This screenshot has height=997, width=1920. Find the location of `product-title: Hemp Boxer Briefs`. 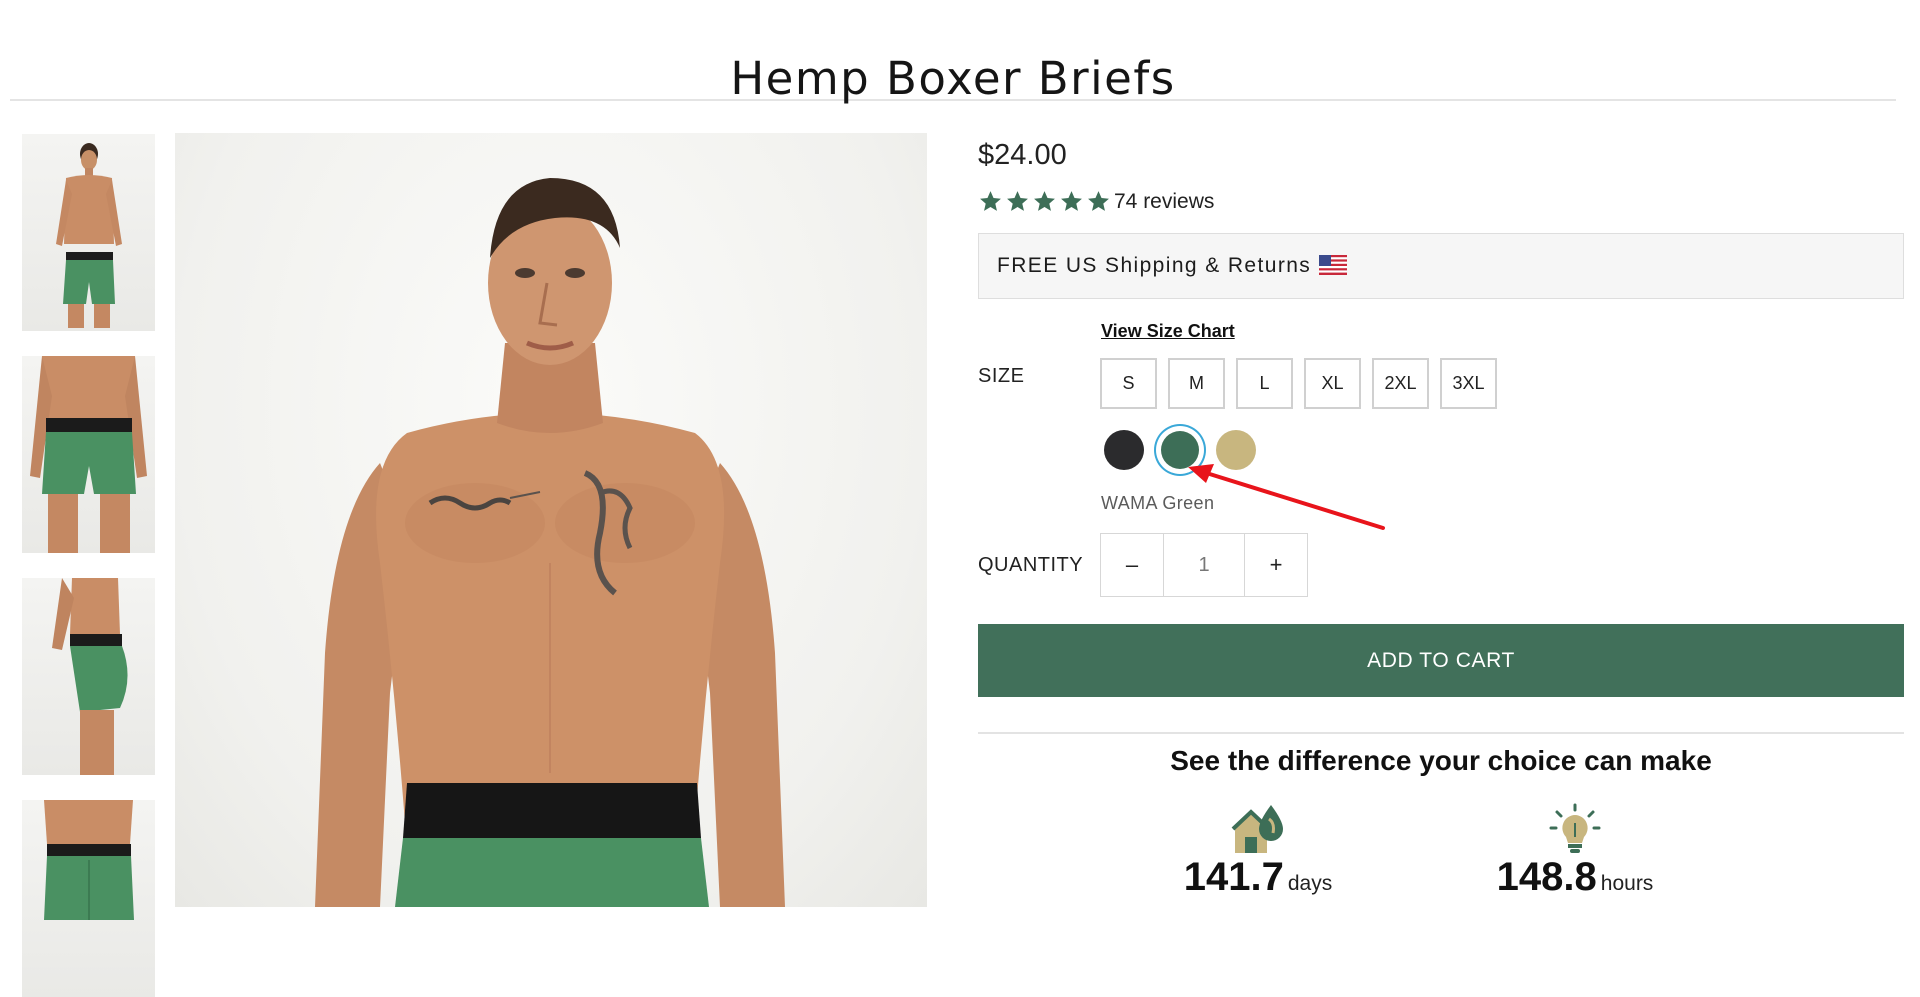

product-title: Hemp Boxer Briefs is located at coordinates (953, 79).